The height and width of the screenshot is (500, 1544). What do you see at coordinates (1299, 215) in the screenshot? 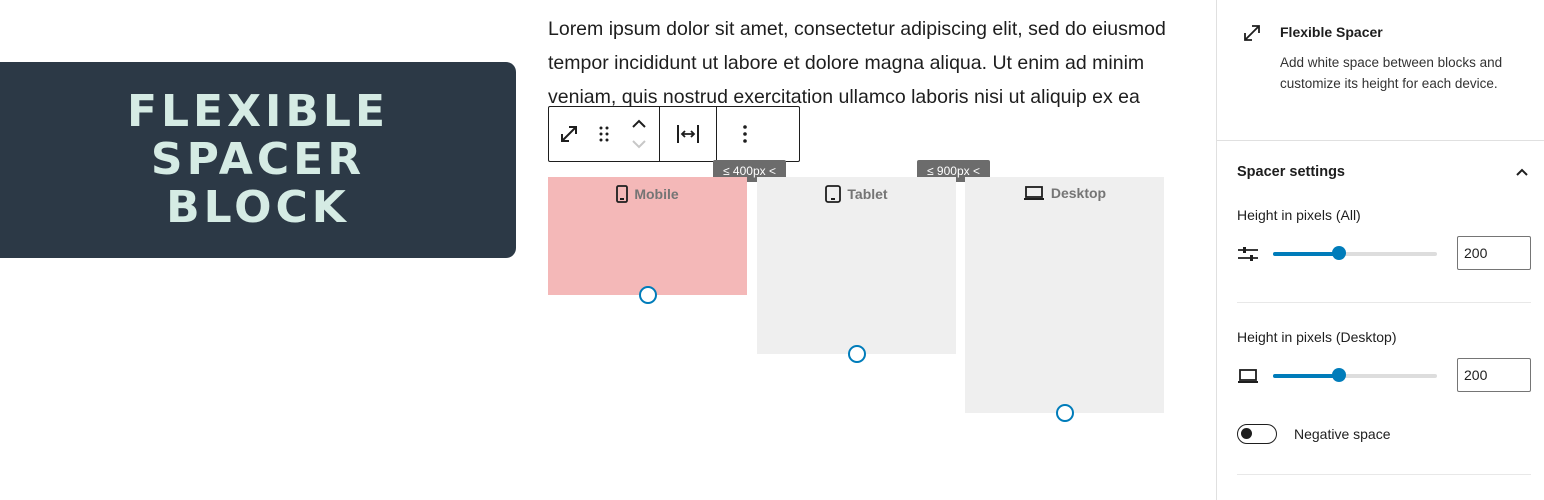
I see `height-all-label: Height in pixels (All)` at bounding box center [1299, 215].